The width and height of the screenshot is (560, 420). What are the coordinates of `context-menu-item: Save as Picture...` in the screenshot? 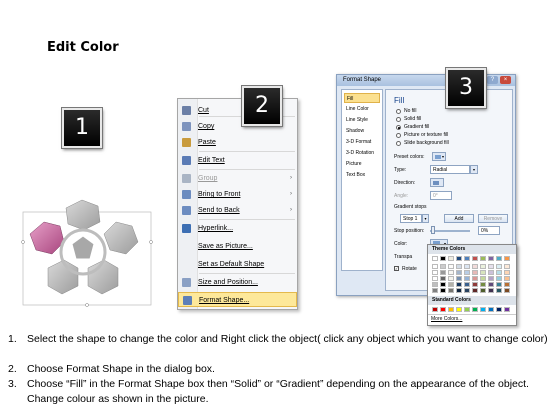 It's located at (237, 246).